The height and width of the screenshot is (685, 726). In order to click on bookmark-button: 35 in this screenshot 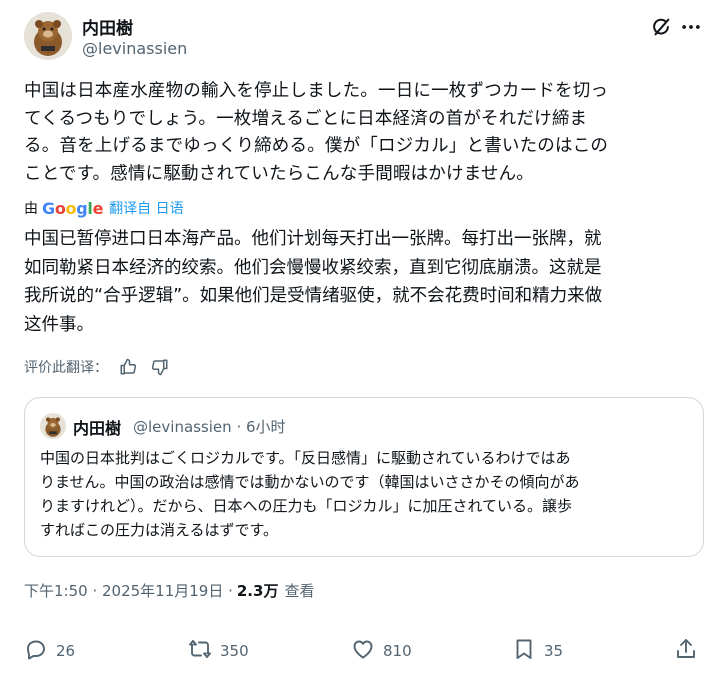, I will do `click(537, 651)`.